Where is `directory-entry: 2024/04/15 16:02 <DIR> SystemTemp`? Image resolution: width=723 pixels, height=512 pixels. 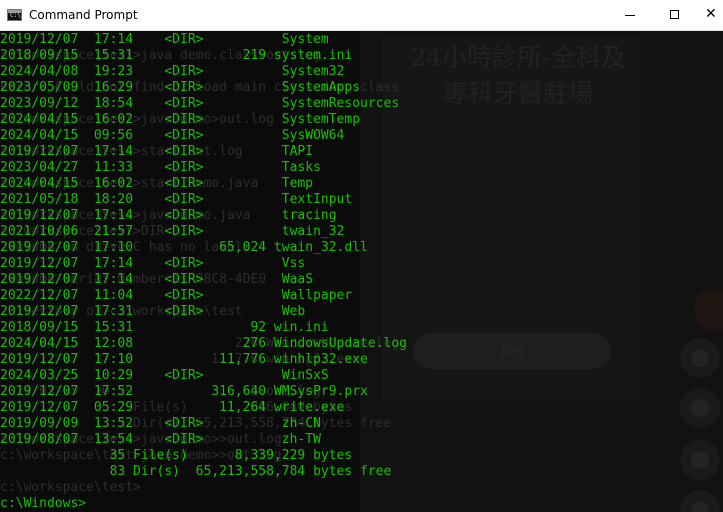
directory-entry: 2024/04/15 16:02 <DIR> SystemTemp is located at coordinates (180, 119).